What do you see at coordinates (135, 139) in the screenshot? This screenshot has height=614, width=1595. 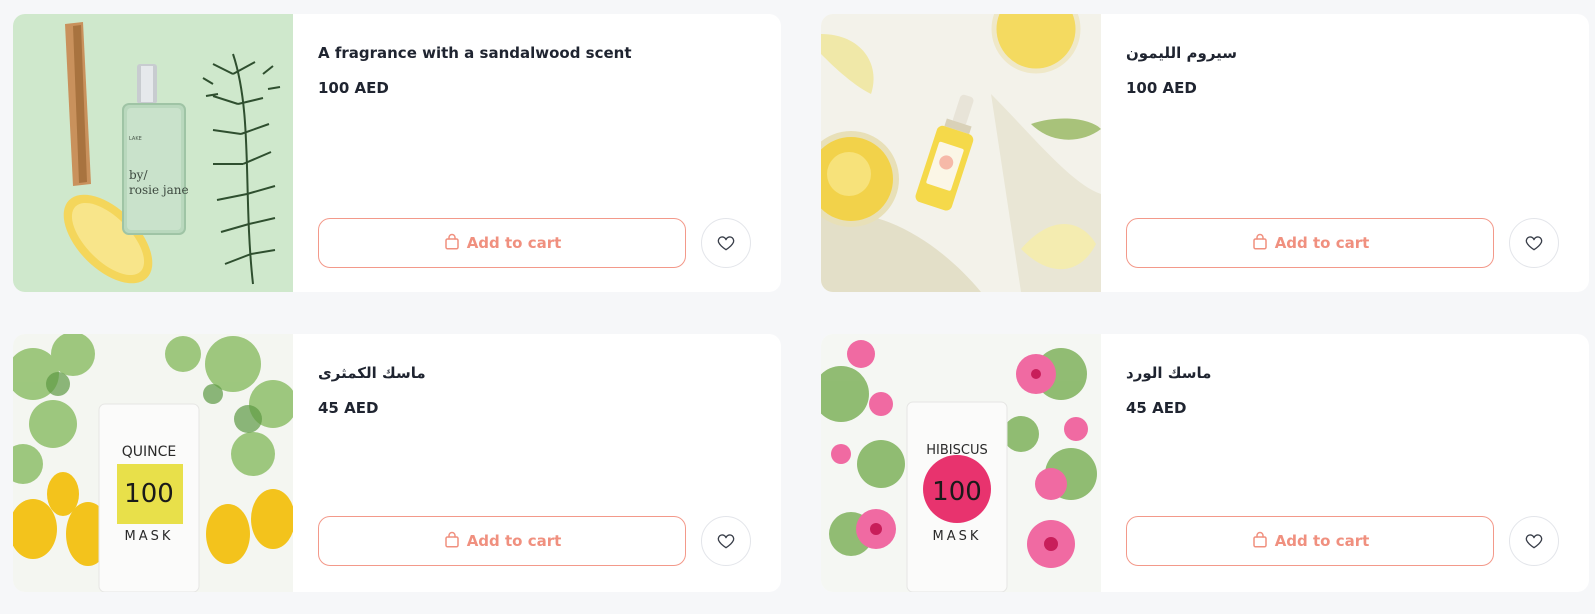 I see `bottle-brand-text: LAKE` at bounding box center [135, 139].